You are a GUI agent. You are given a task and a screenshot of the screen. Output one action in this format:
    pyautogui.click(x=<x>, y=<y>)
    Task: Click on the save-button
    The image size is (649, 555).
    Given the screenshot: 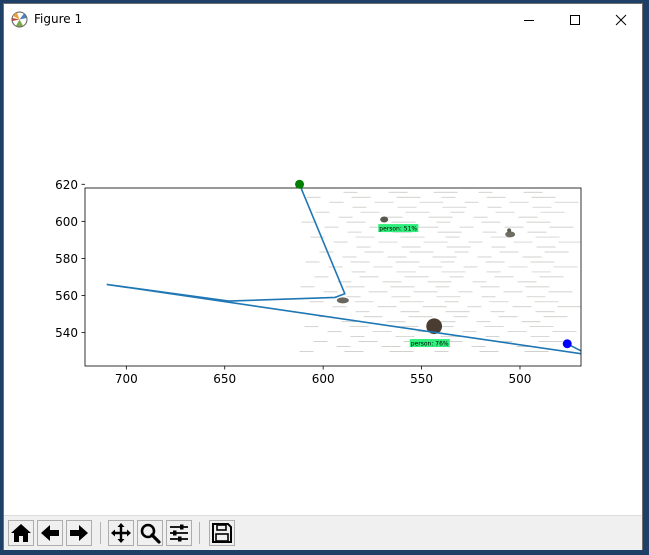 What is the action you would take?
    pyautogui.click(x=222, y=533)
    